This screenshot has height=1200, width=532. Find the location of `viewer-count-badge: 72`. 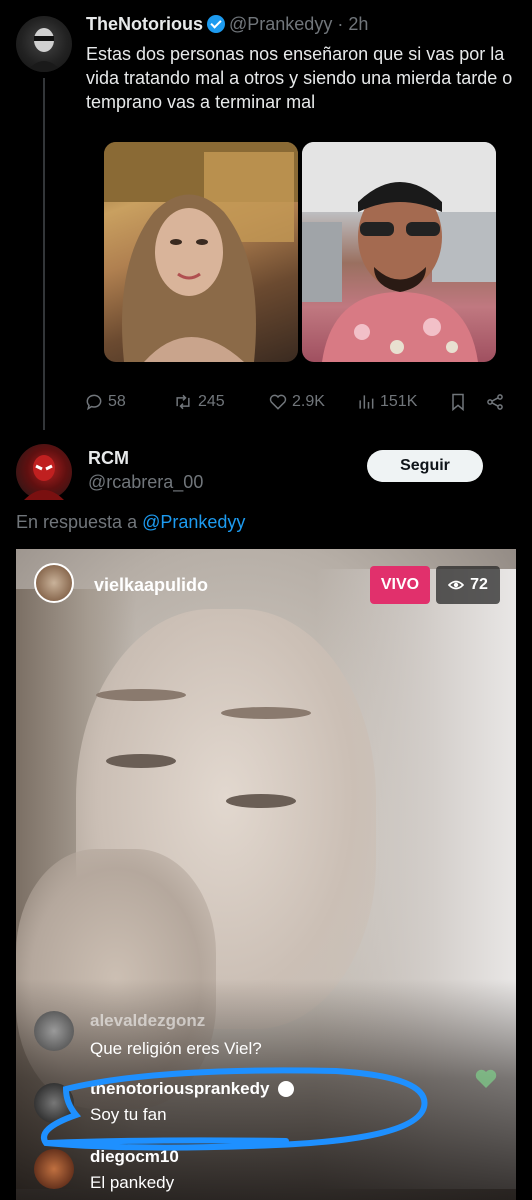

viewer-count-badge: 72 is located at coordinates (468, 585).